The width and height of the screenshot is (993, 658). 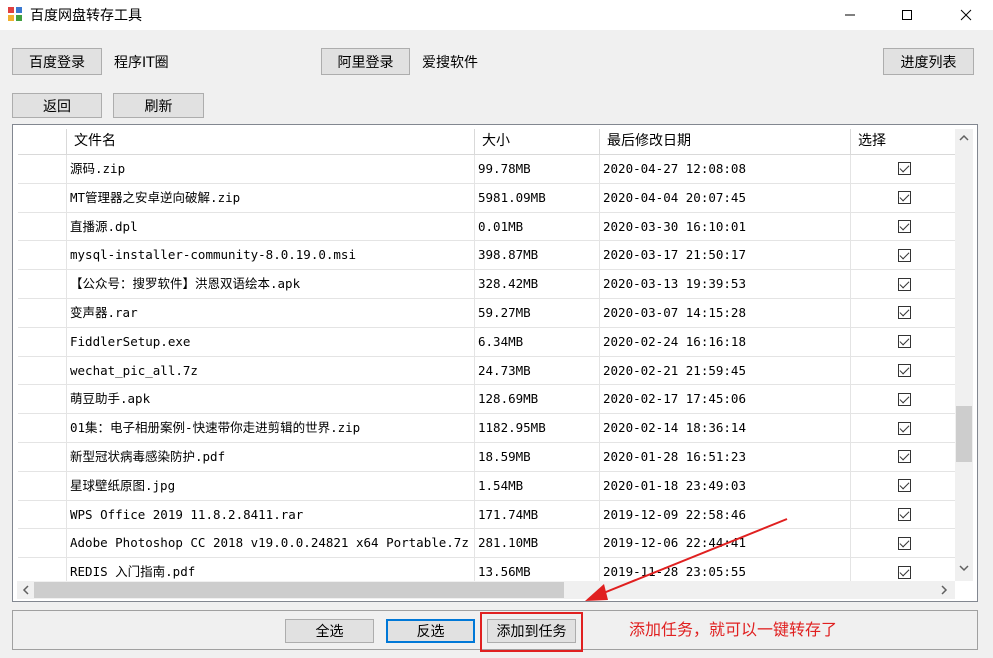 What do you see at coordinates (486, 457) in the screenshot?
I see `table-row: 新型冠状病毒感染防护.pdf 18.59MB 2020-01-28 16:51:23` at bounding box center [486, 457].